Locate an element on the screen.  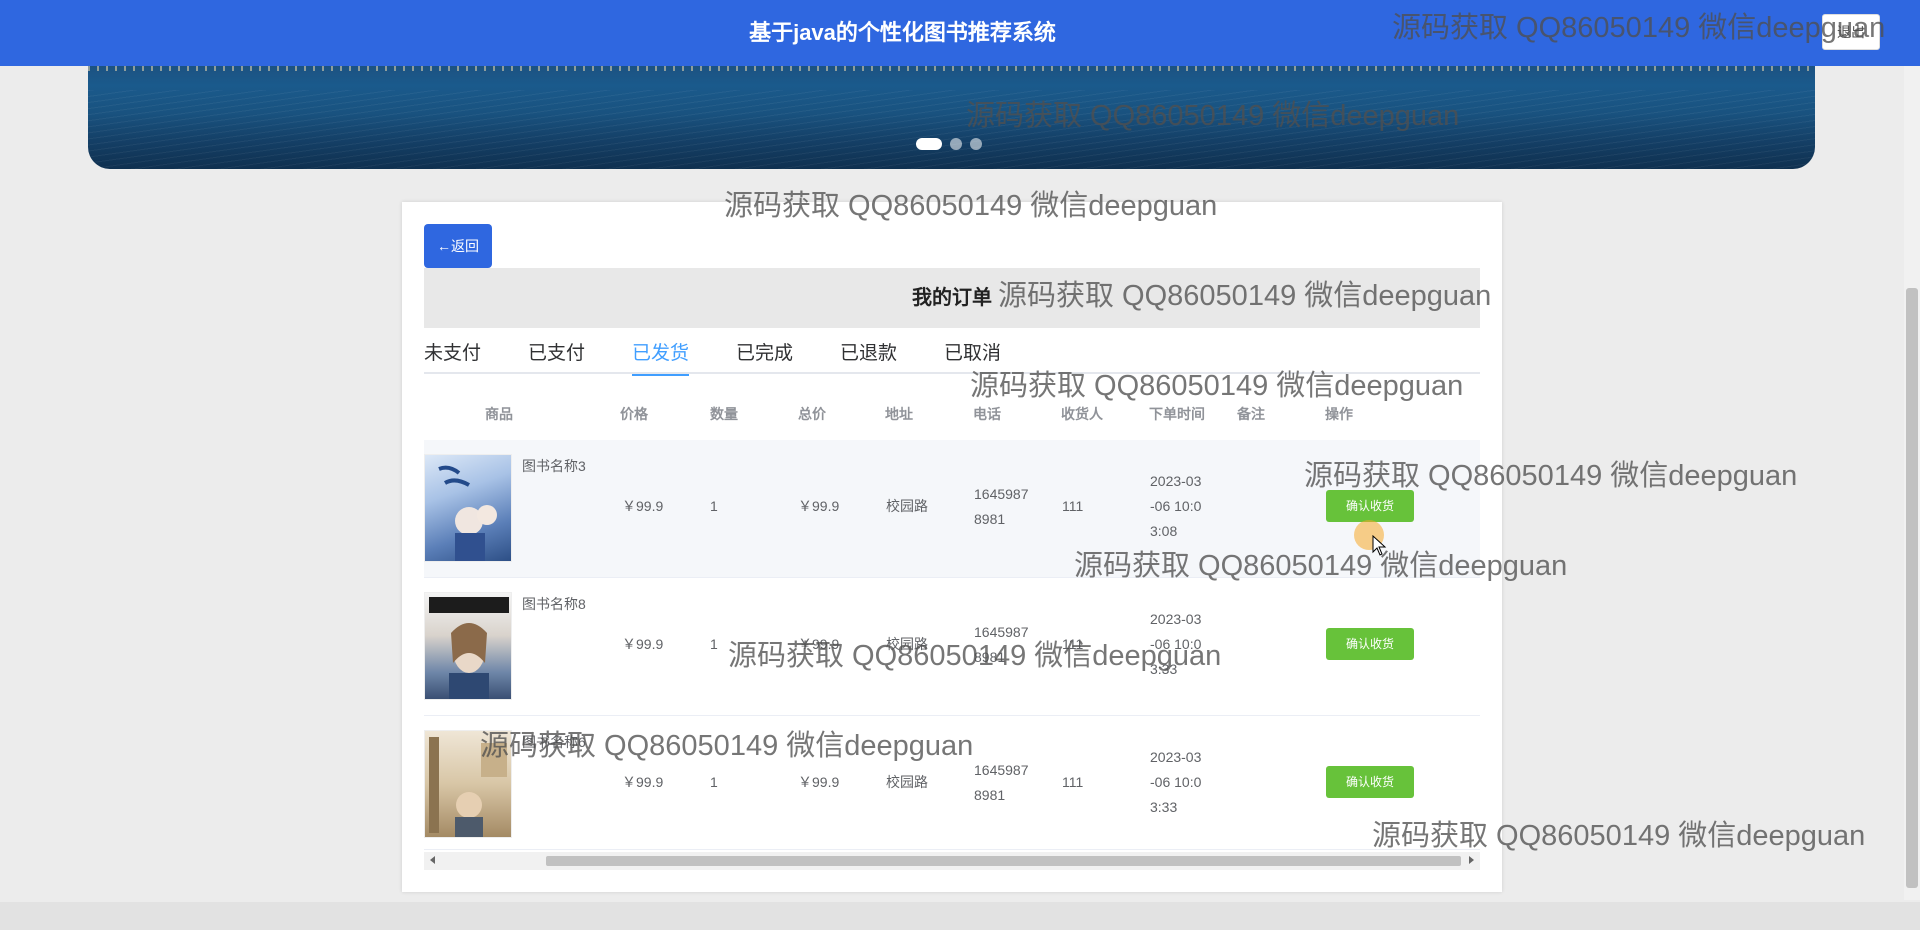
scroll-left-arrow-icon is located at coordinates (432, 860).